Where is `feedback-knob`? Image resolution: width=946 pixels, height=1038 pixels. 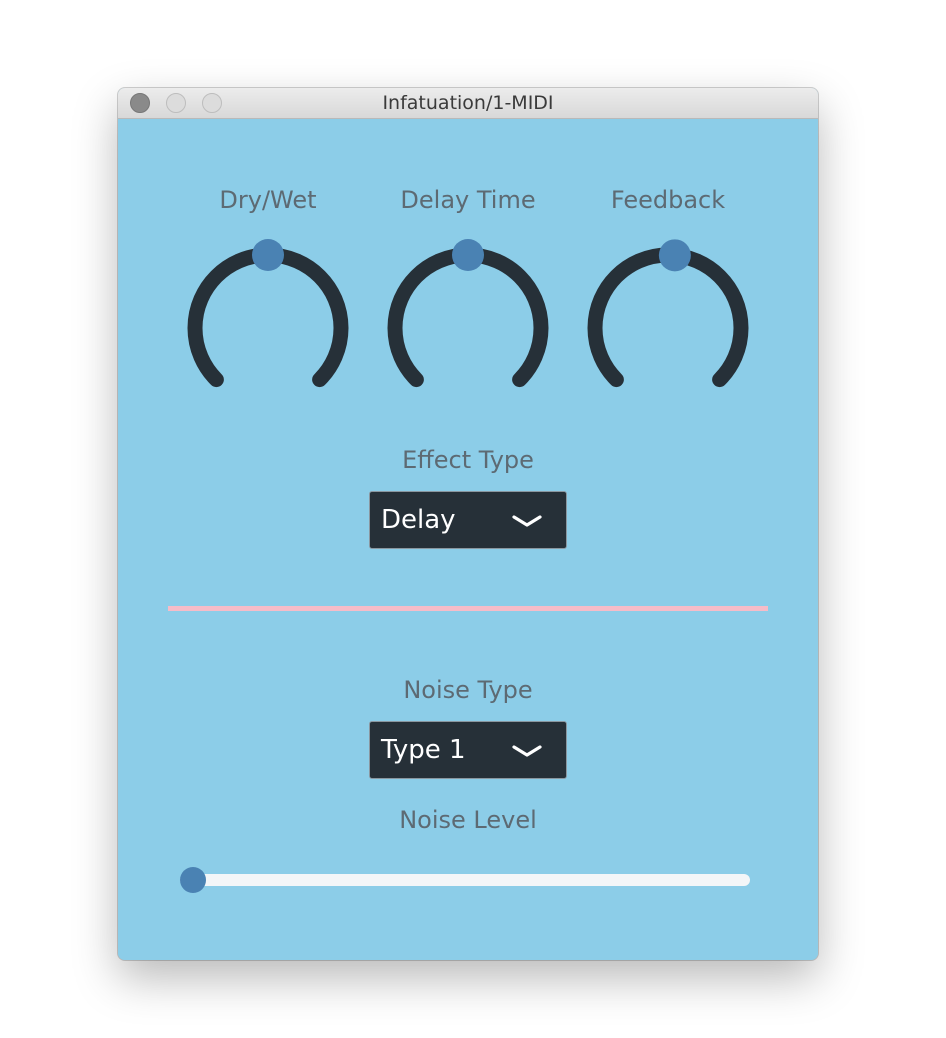 feedback-knob is located at coordinates (668, 328).